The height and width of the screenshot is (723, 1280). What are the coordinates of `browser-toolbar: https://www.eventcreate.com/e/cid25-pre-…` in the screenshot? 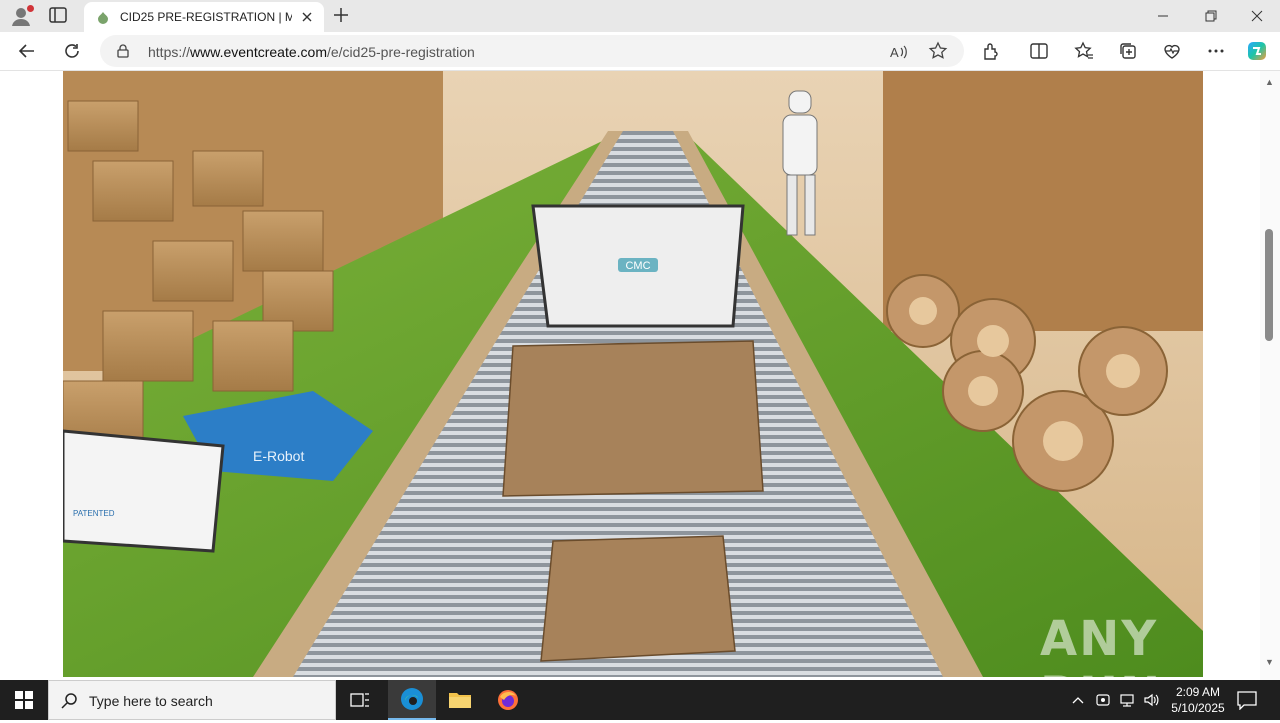 It's located at (640, 51).